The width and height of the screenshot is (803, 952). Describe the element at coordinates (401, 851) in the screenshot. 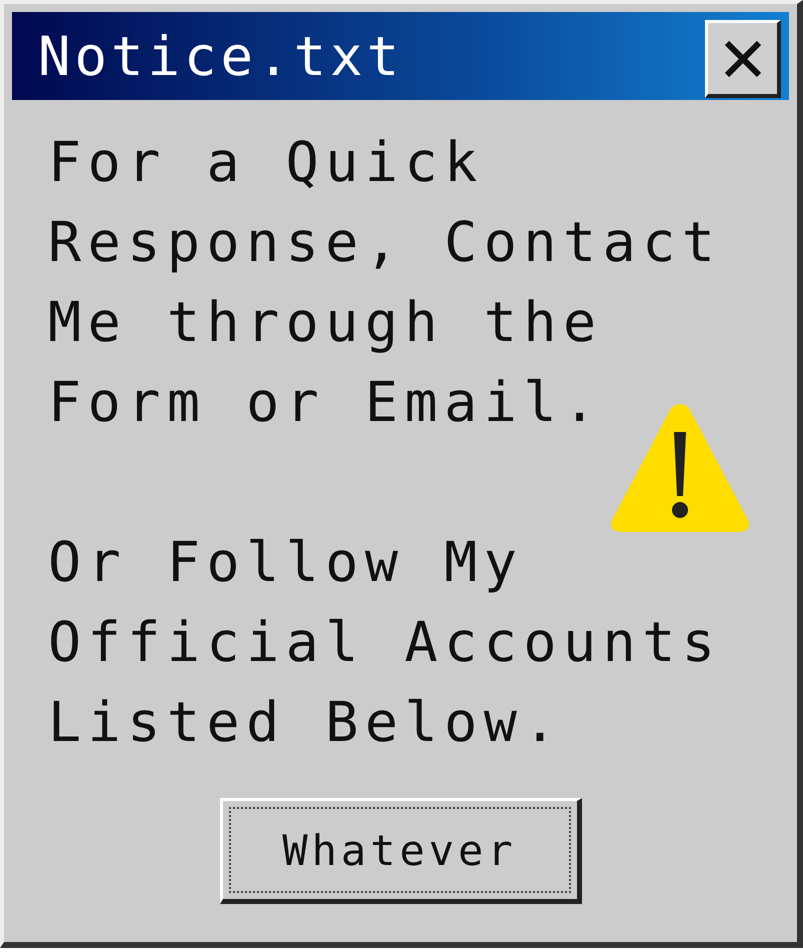

I see `dismiss-button: Whatever` at that location.